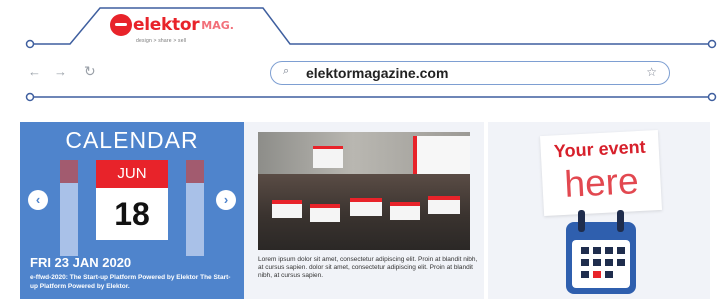 This screenshot has height=299, width=718. What do you see at coordinates (217, 25) in the screenshot?
I see `logo-mag-suffix: MAG.` at bounding box center [217, 25].